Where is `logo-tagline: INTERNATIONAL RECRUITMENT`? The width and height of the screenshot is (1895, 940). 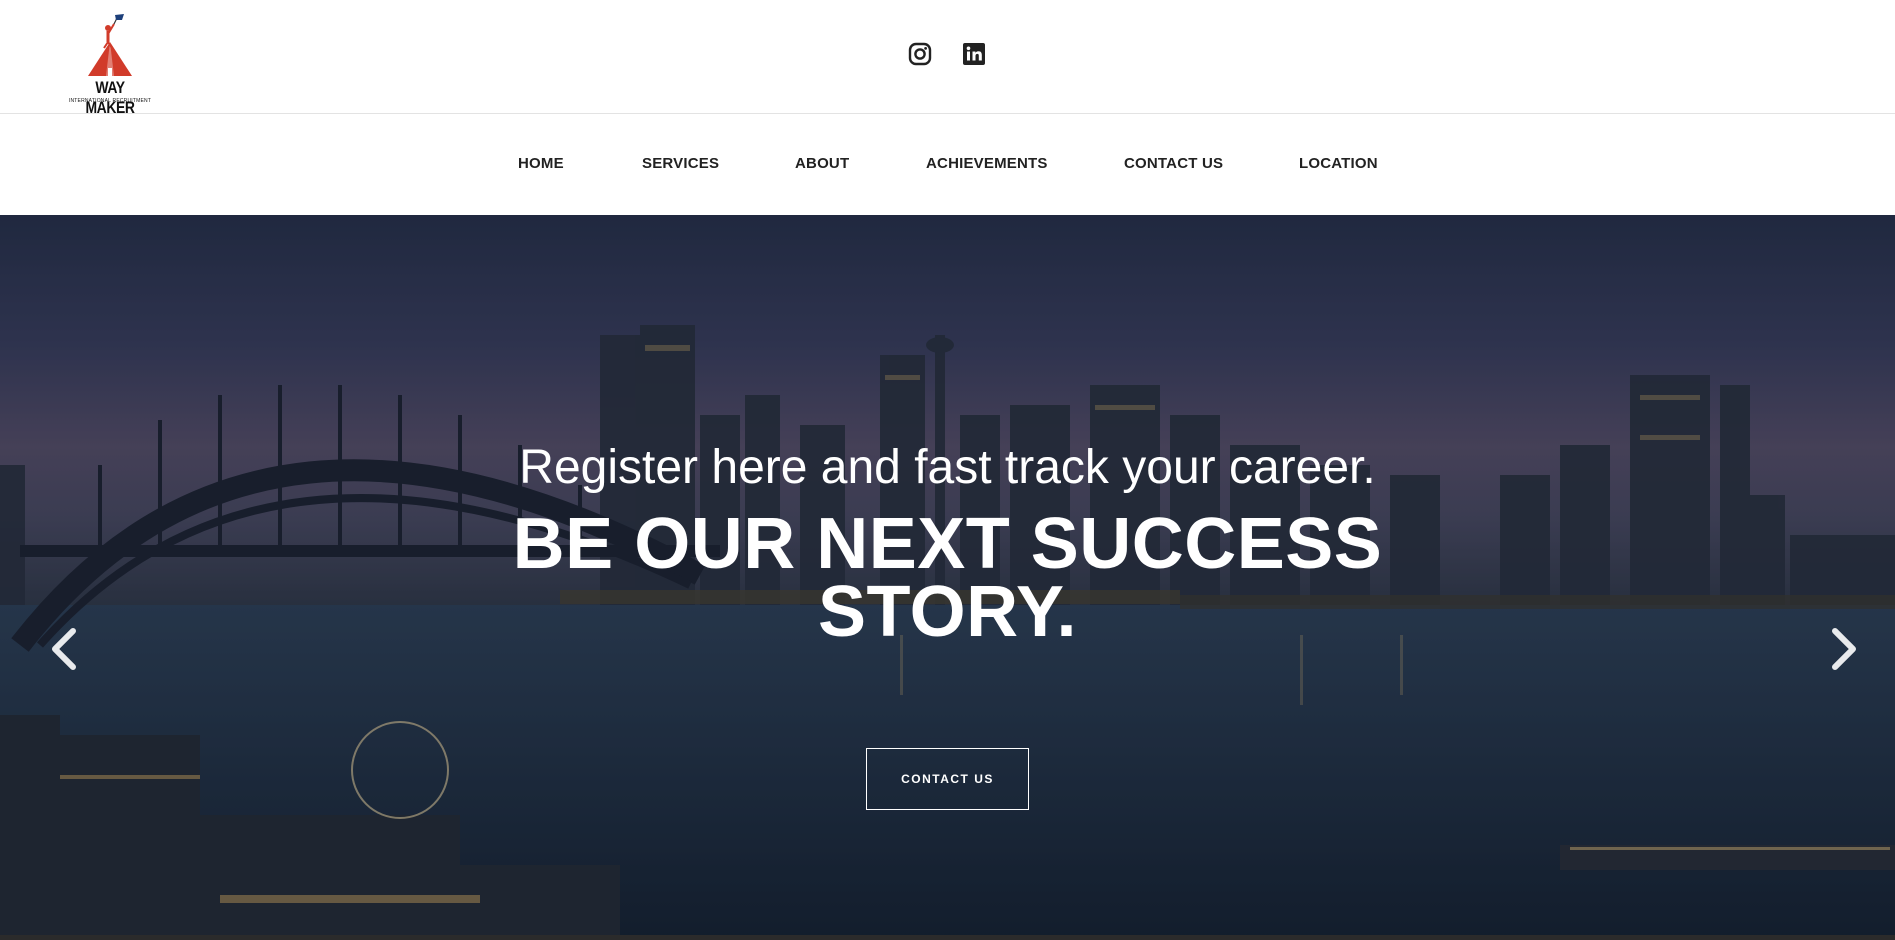
logo-tagline: INTERNATIONAL RECRUITMENT is located at coordinates (110, 101).